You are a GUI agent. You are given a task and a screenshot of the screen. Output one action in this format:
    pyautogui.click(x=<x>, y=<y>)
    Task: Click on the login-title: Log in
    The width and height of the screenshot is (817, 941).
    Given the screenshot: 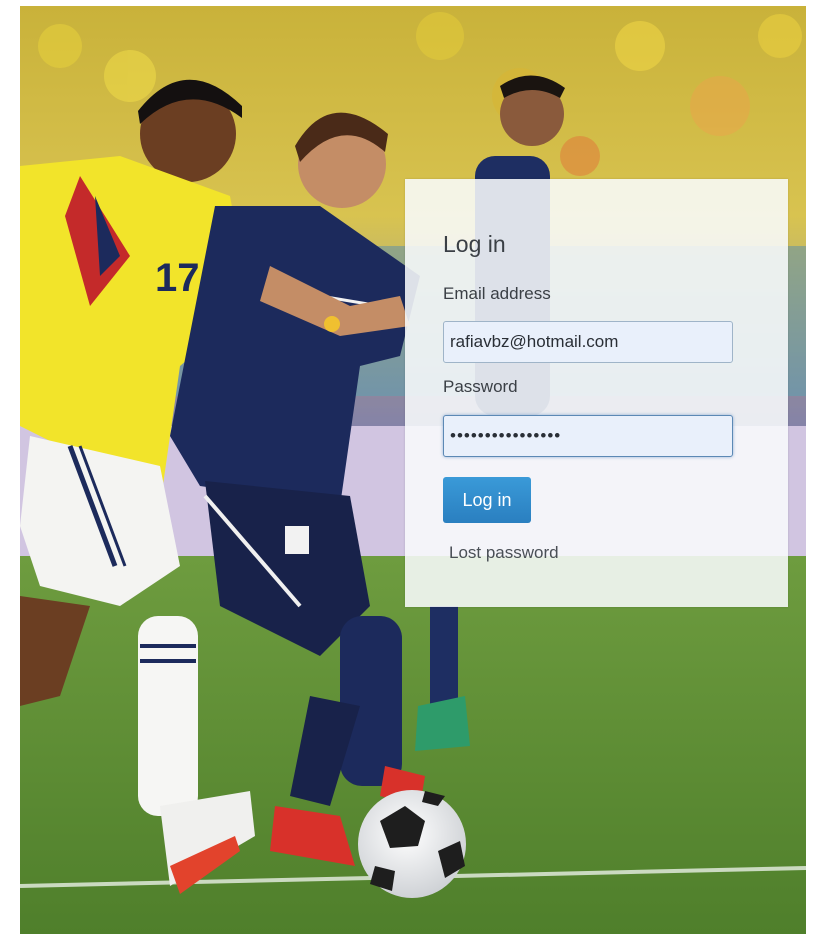 What is the action you would take?
    pyautogui.click(x=474, y=244)
    